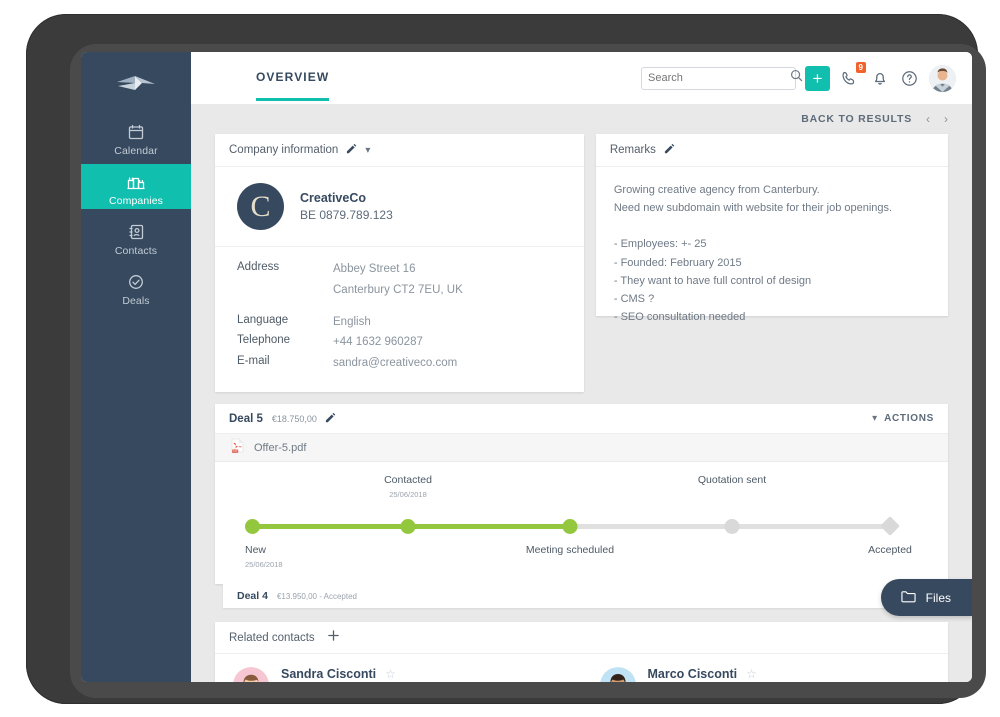 The height and width of the screenshot is (717, 1000). I want to click on files-button: Files, so click(926, 597).